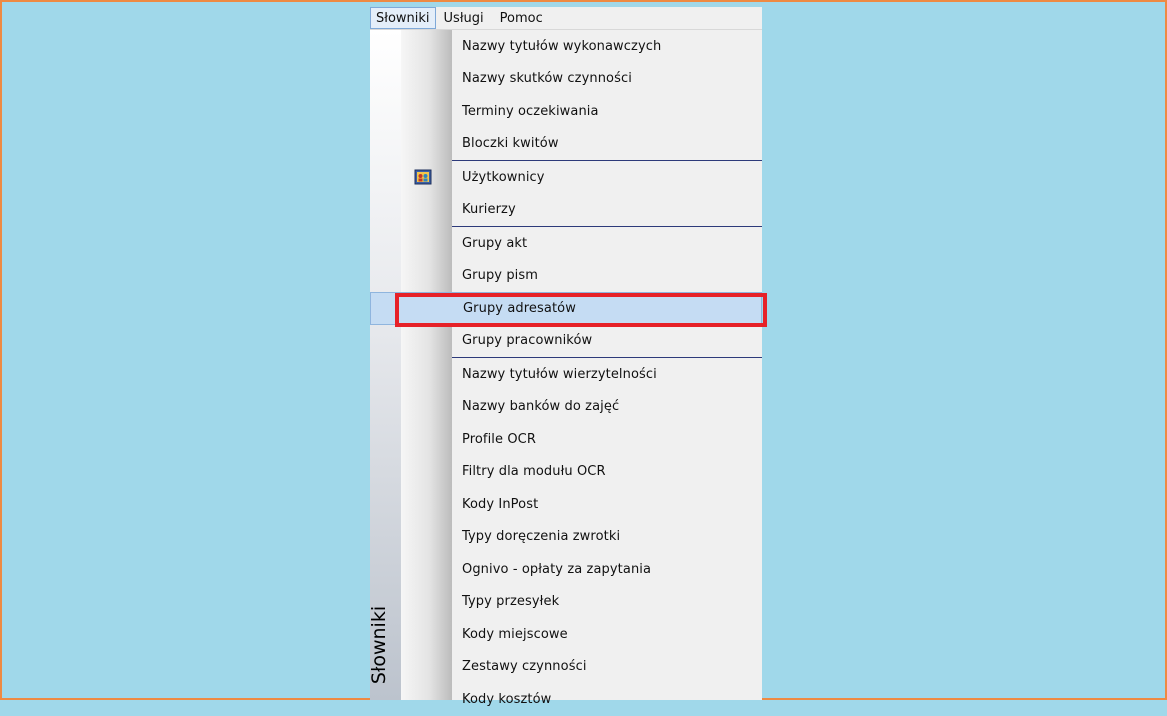 Image resolution: width=1167 pixels, height=716 pixels. I want to click on menu-item-label: Terminy oczekiwania, so click(530, 111).